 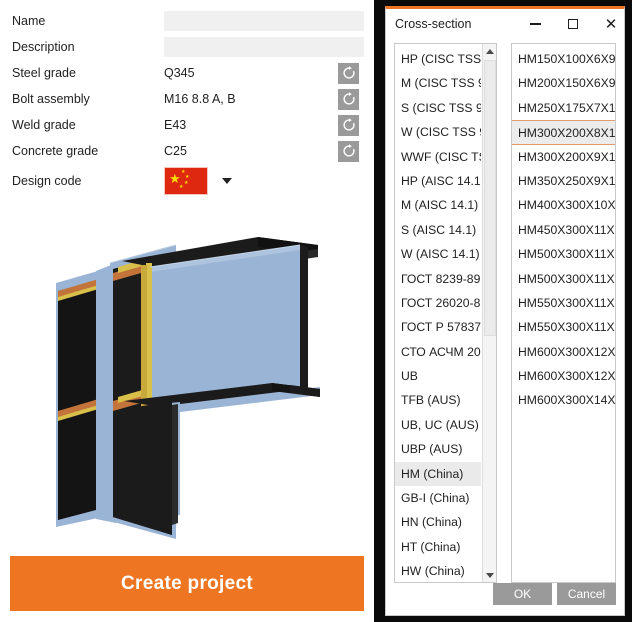 What do you see at coordinates (51, 99) in the screenshot?
I see `label-bolt-assembly: Bolt assembly` at bounding box center [51, 99].